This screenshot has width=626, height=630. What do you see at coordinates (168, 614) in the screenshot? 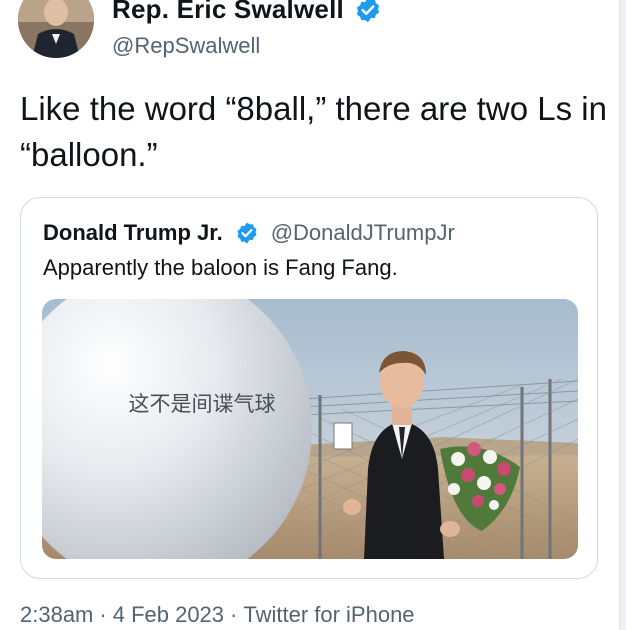
I see `tweet-date: 4 Feb 2023` at bounding box center [168, 614].